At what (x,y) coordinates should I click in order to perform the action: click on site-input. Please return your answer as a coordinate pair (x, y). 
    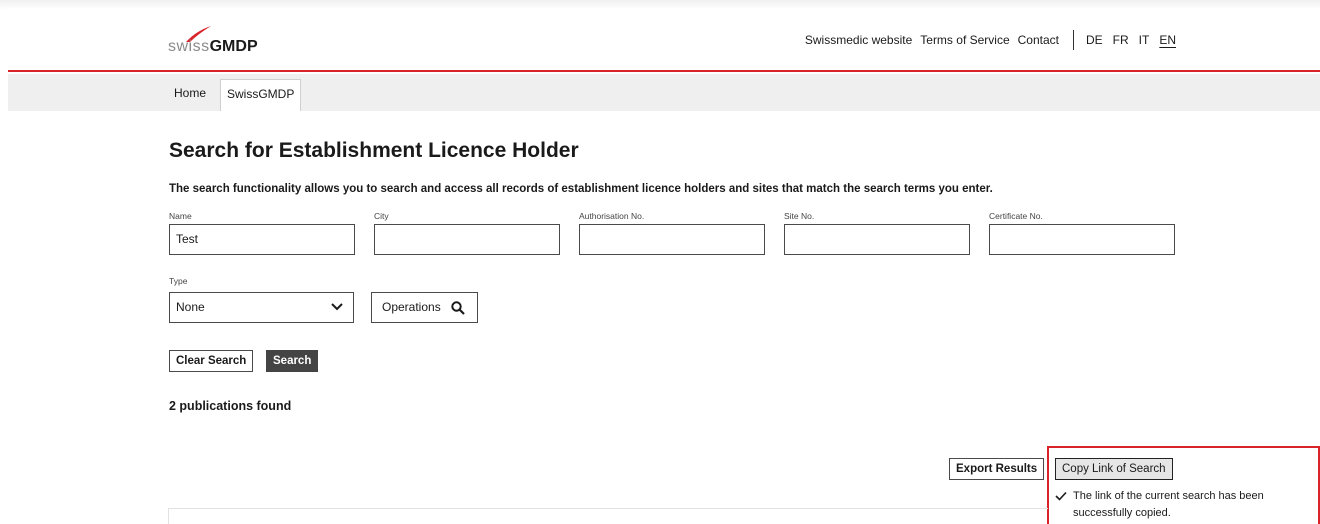
    Looking at the image, I should click on (877, 239).